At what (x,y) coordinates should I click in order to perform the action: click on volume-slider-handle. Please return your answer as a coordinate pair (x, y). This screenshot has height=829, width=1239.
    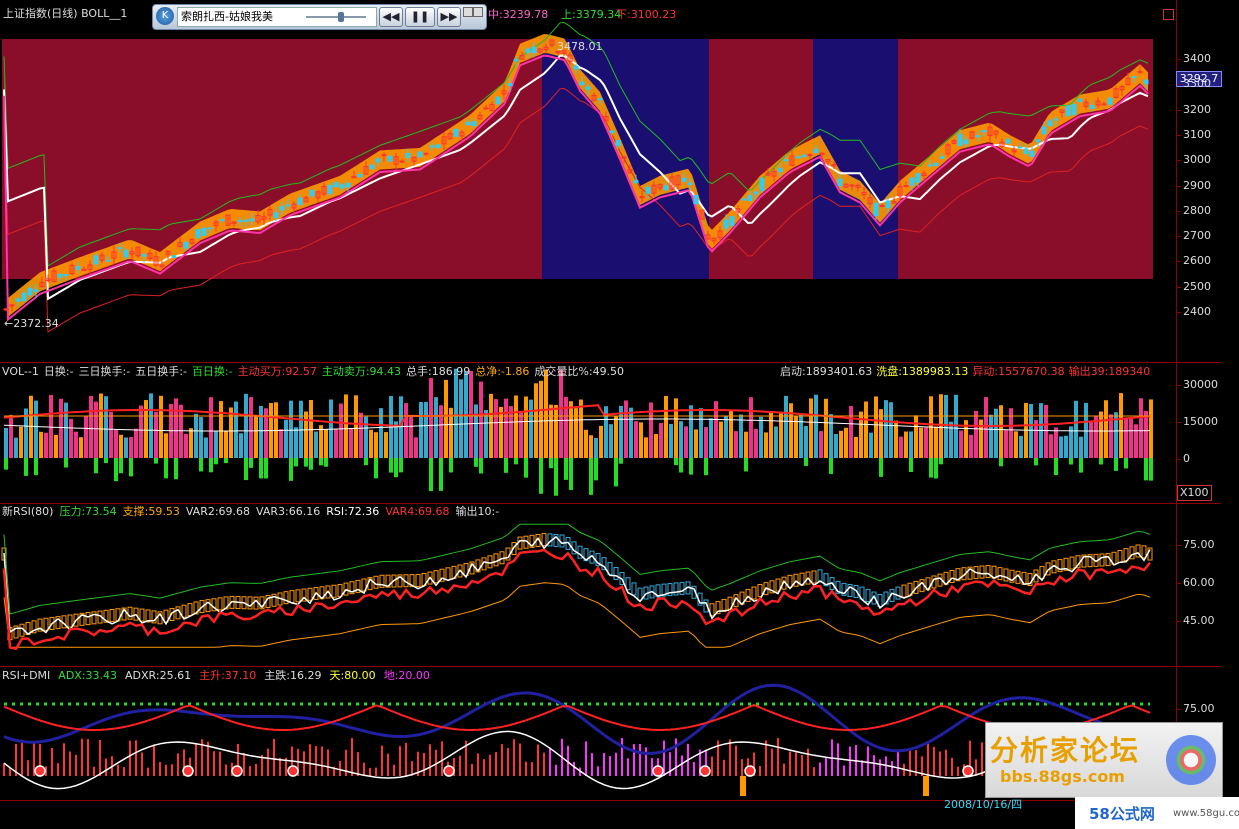
    Looking at the image, I should click on (341, 17).